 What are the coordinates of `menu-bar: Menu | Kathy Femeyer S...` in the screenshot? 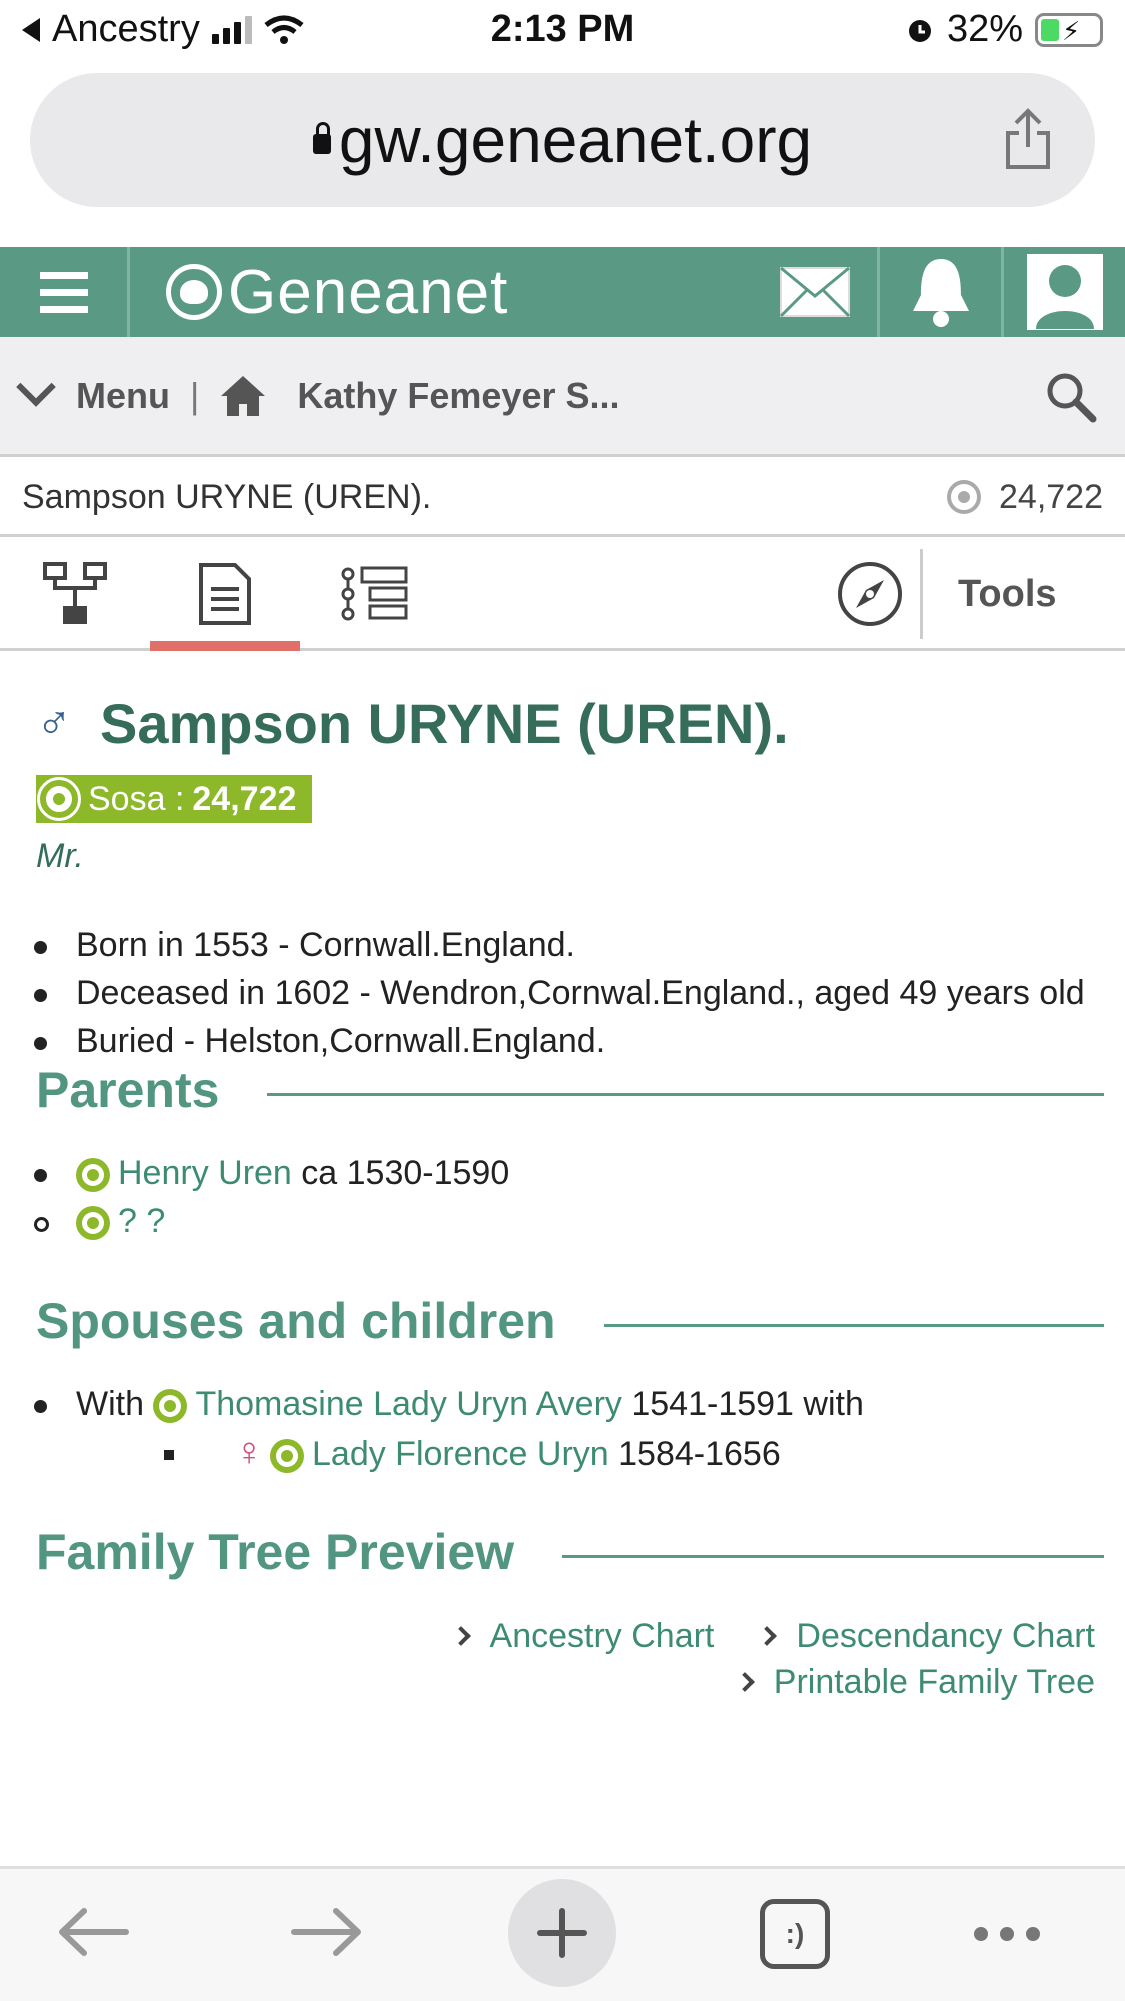 It's located at (562, 397).